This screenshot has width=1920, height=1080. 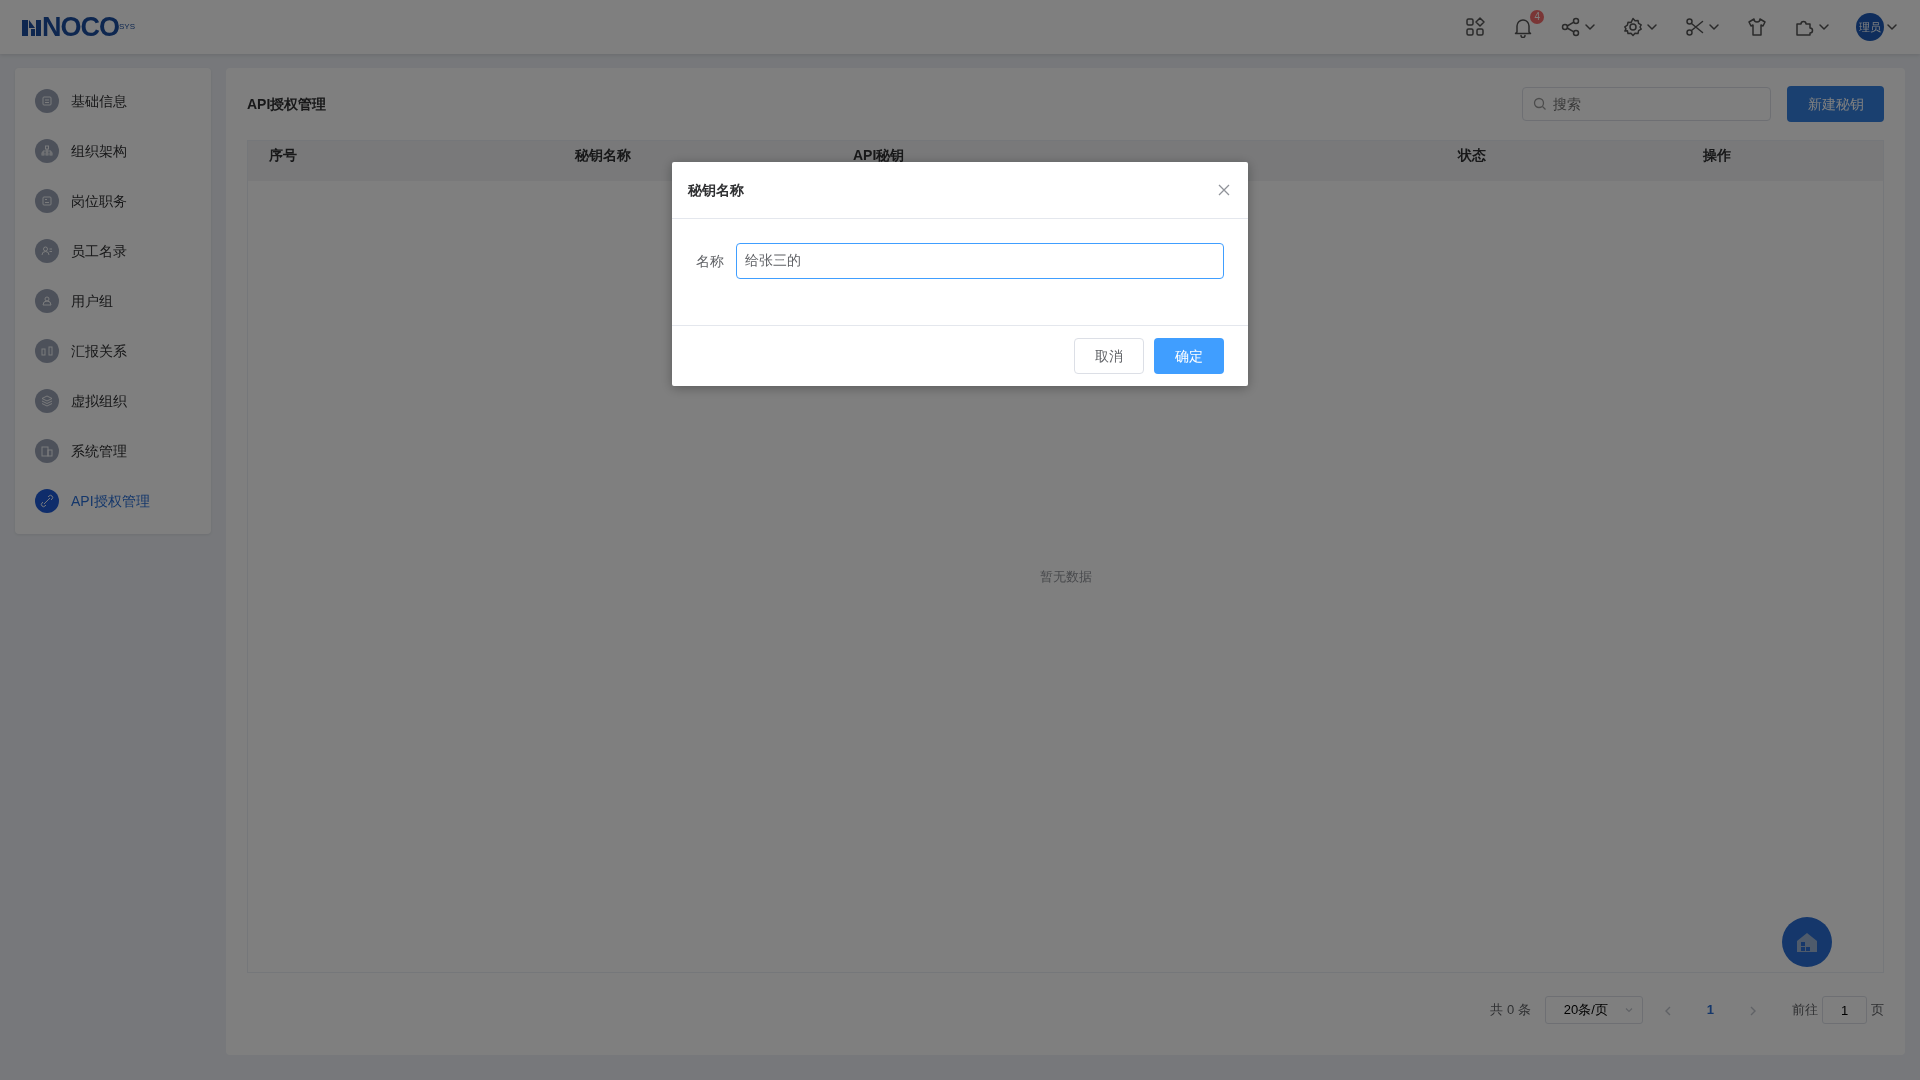 I want to click on page-unit-label: 页, so click(x=1877, y=1010).